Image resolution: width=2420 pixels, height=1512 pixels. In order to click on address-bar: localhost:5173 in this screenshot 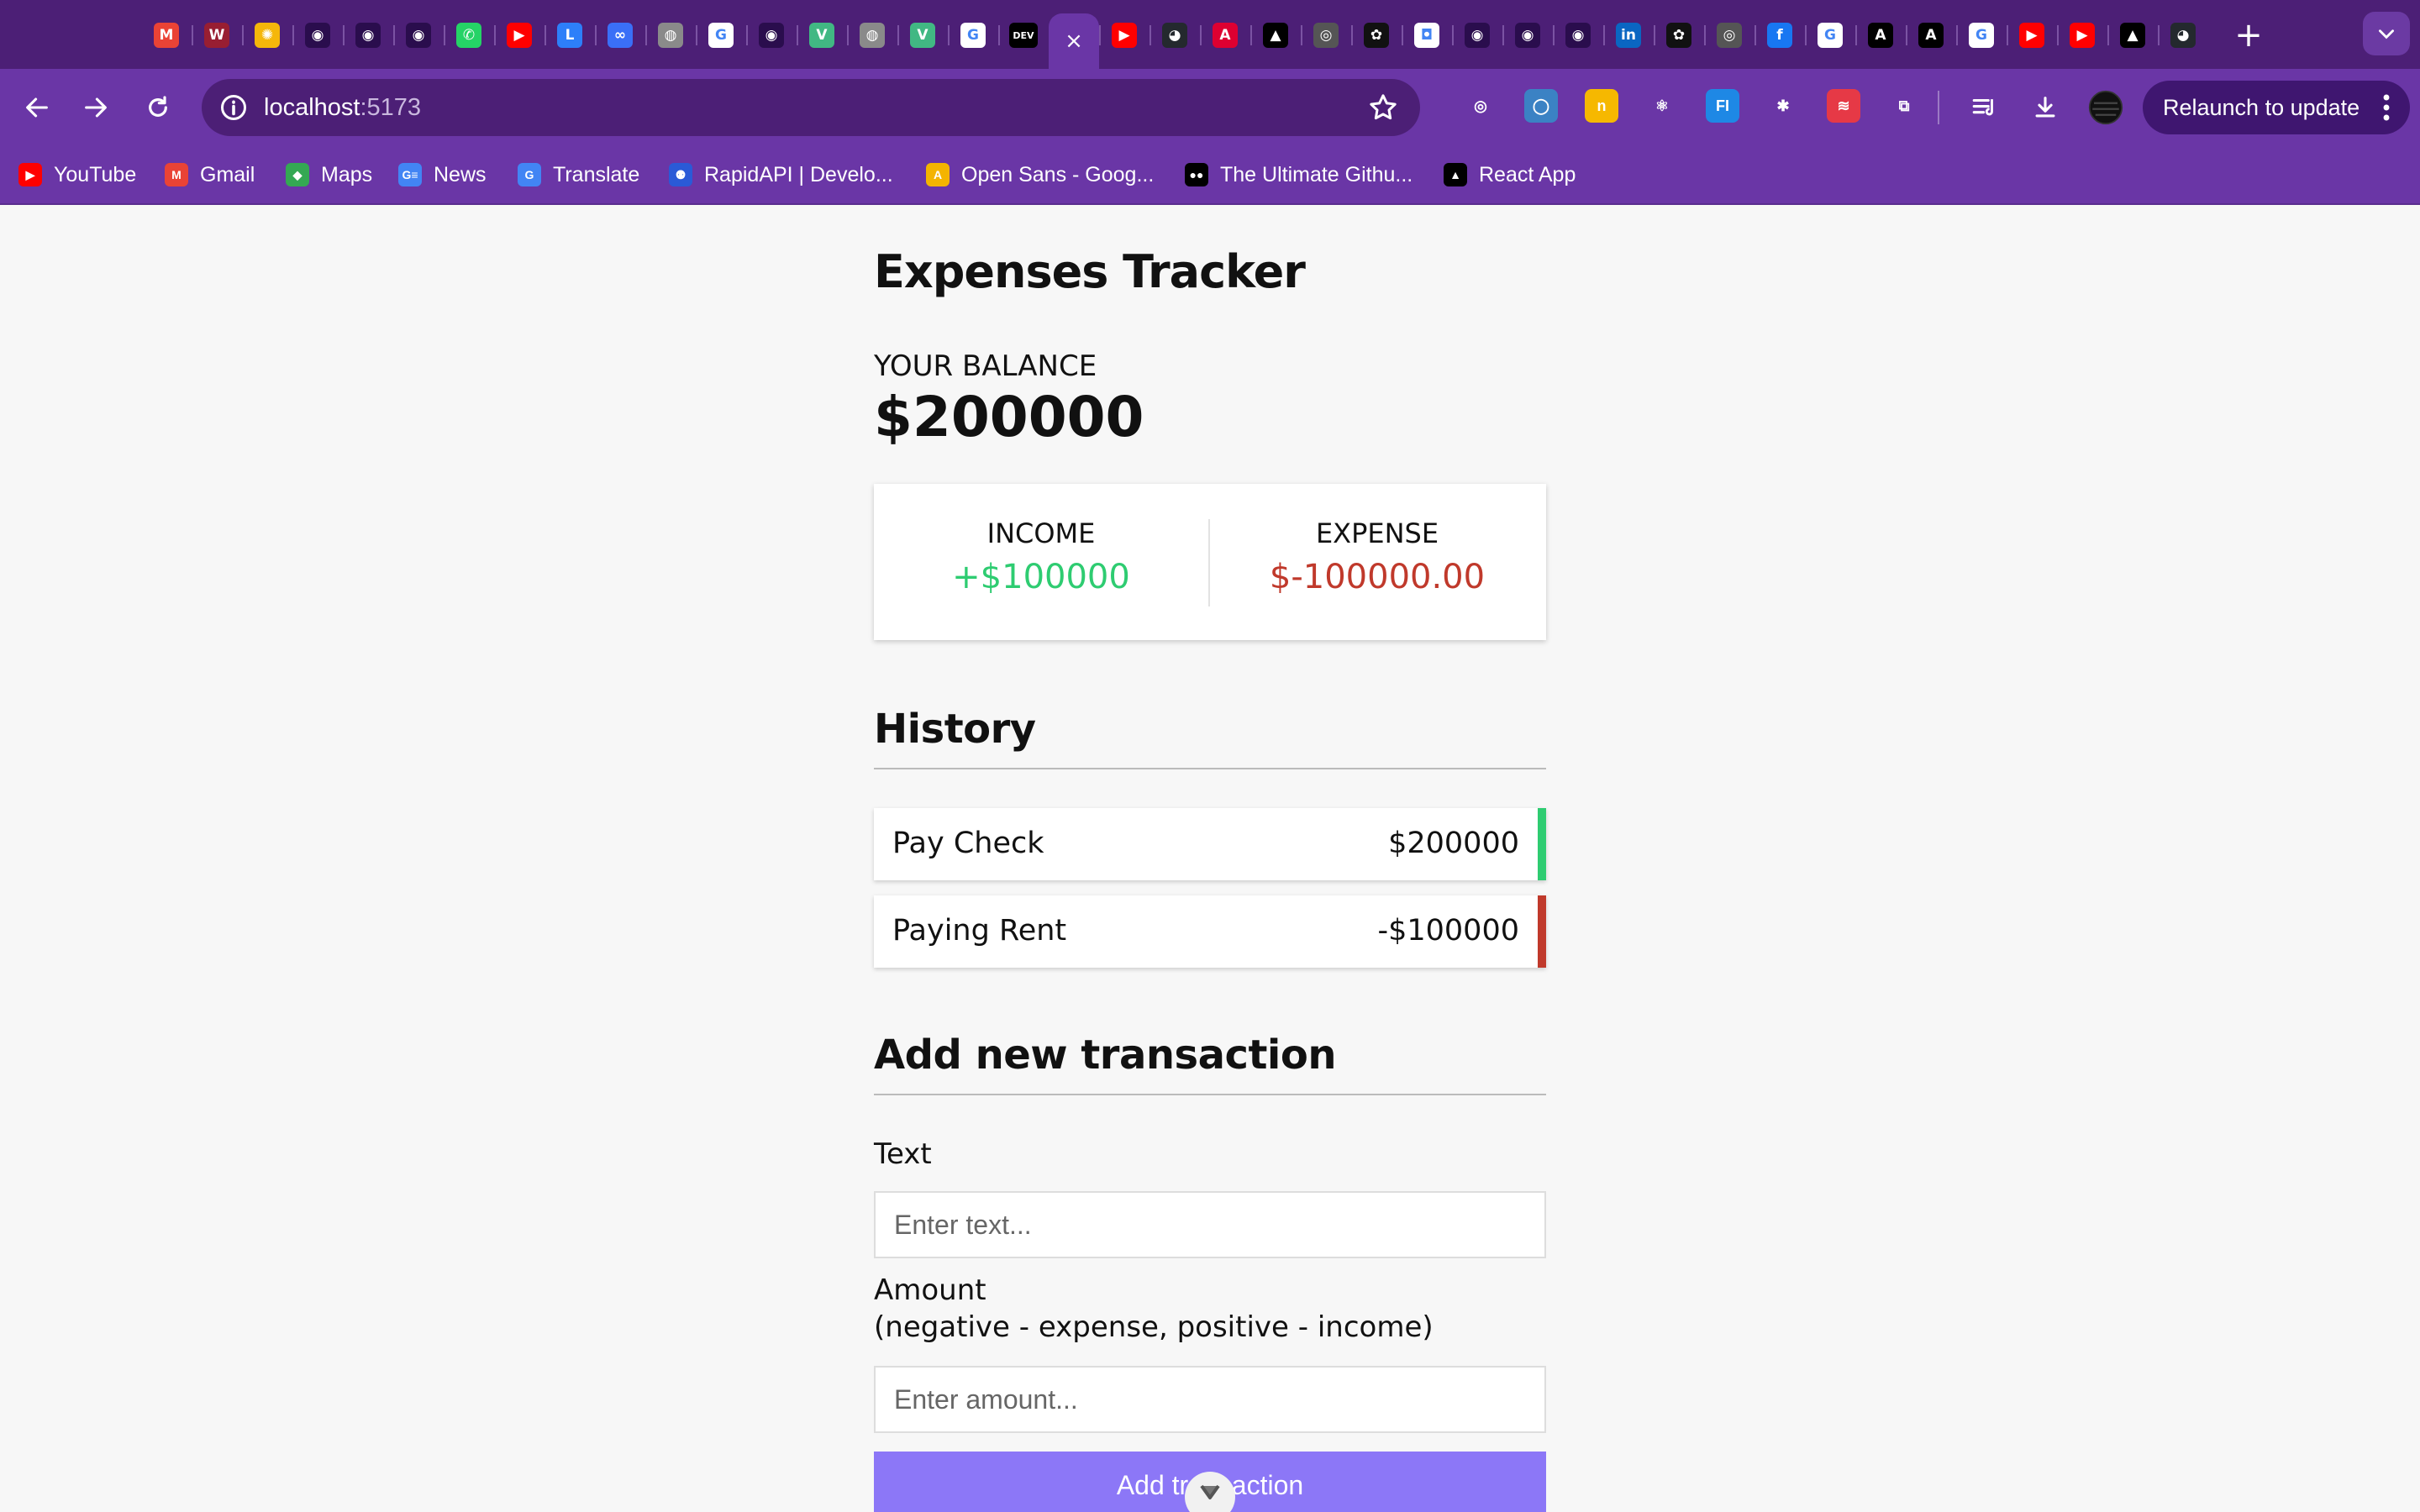, I will do `click(811, 107)`.